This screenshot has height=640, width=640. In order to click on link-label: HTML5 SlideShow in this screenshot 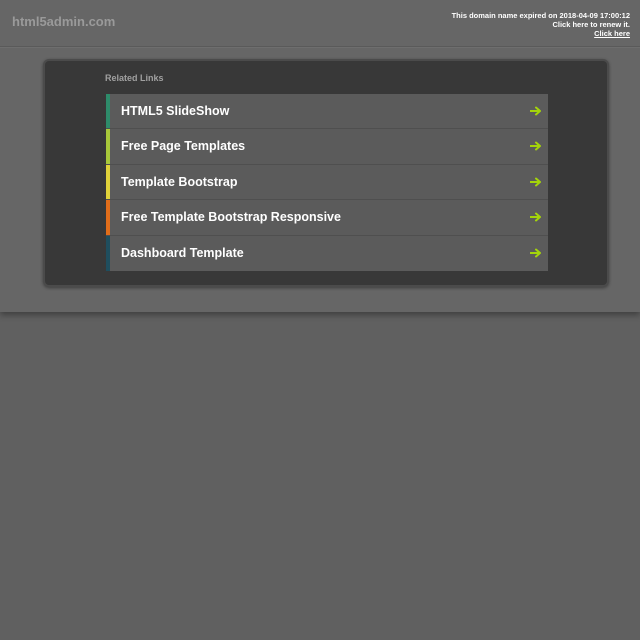, I will do `click(175, 111)`.